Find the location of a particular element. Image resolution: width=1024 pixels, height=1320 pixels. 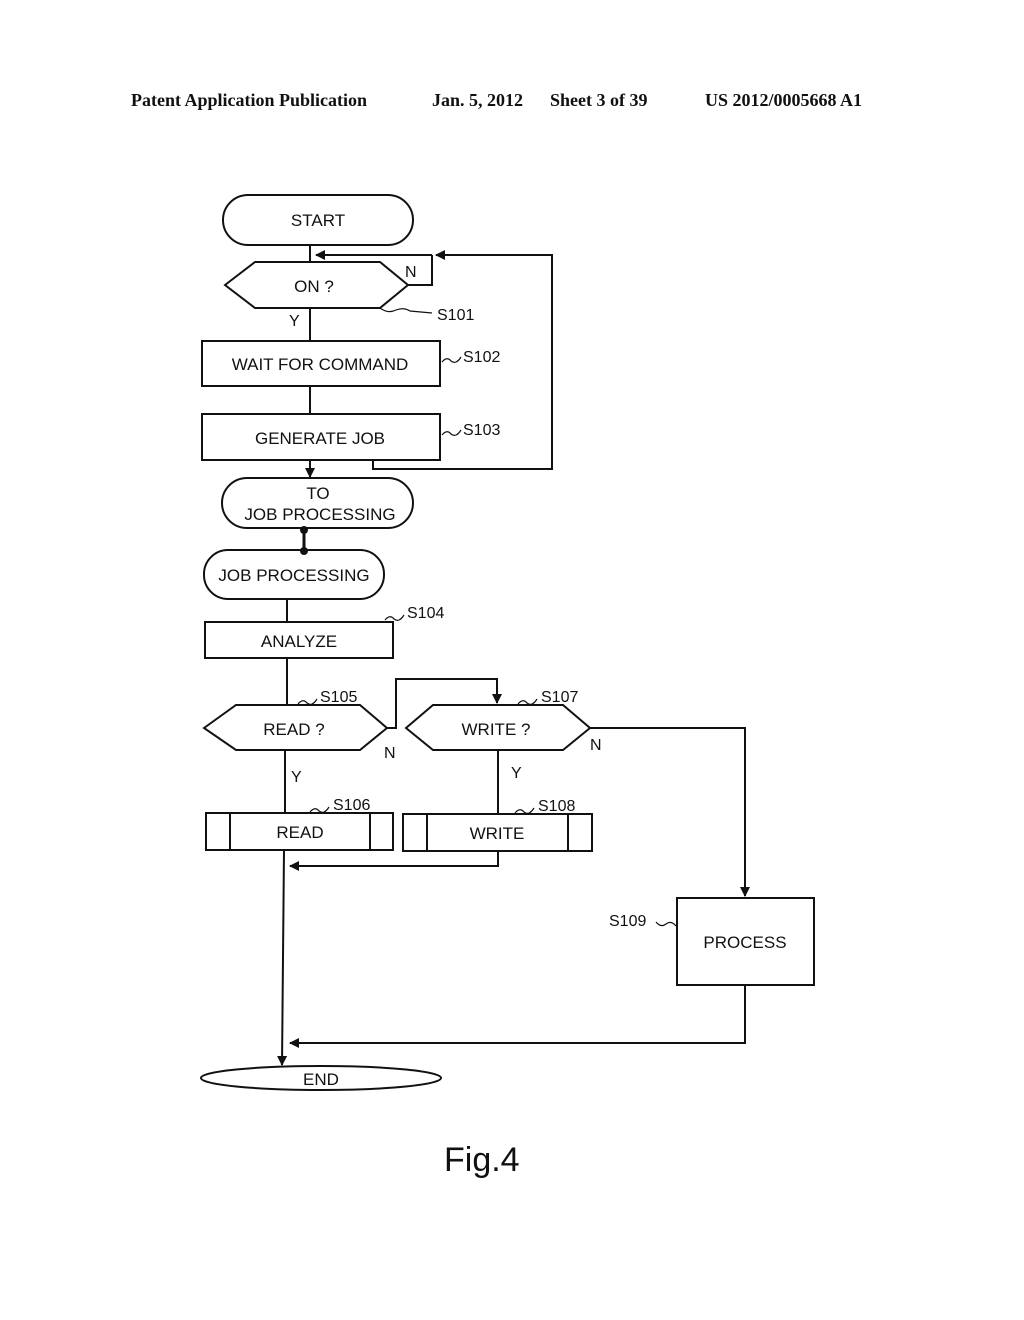

read-yes-label: Y is located at coordinates (296, 777).